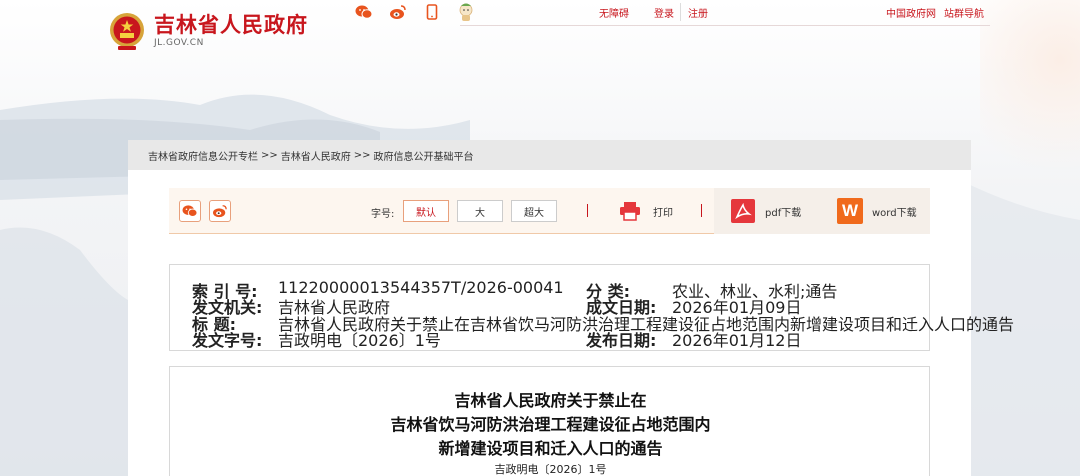 This screenshot has height=476, width=1080. I want to click on document-title-line-2: 吉林省饮马河防洪治理工程建设征占地范围内, so click(550, 424).